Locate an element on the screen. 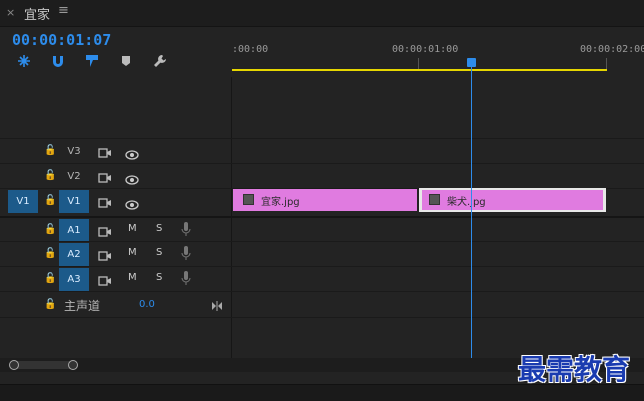 This screenshot has height=401, width=644. track-lane-master is located at coordinates (438, 304).